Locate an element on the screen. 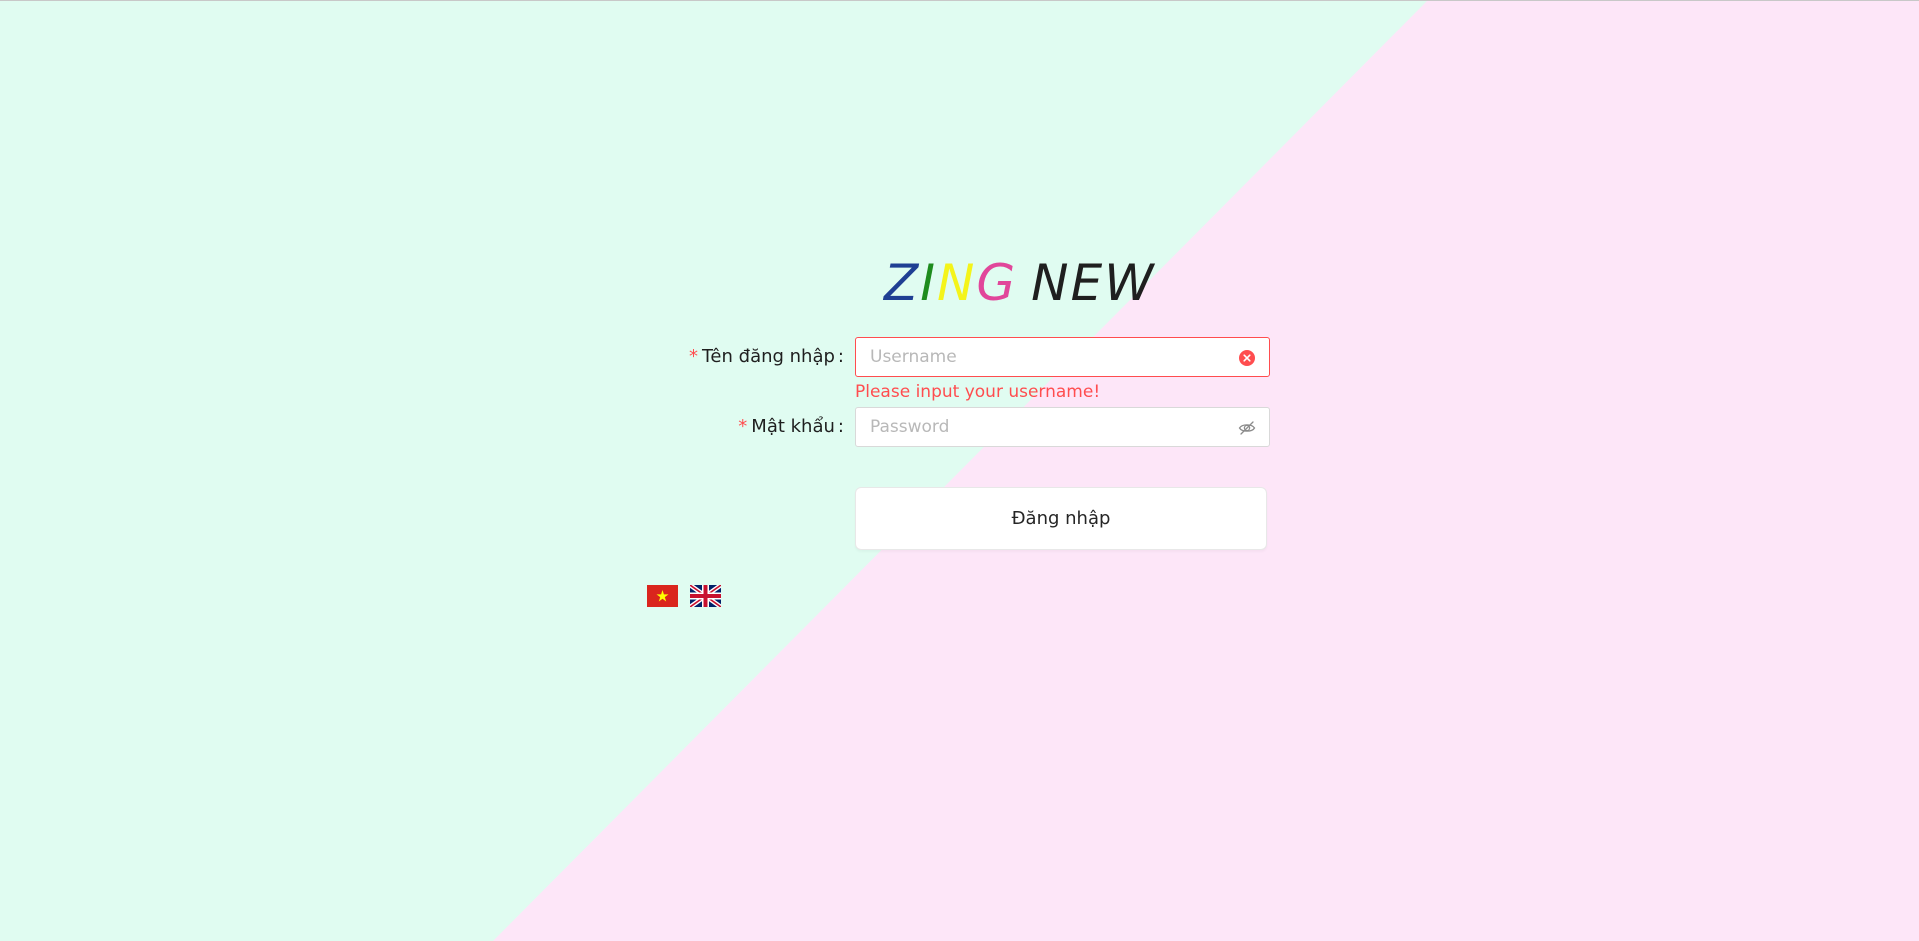 Image resolution: width=1919 pixels, height=941 pixels. vietnam-flag-icon is located at coordinates (662, 596).